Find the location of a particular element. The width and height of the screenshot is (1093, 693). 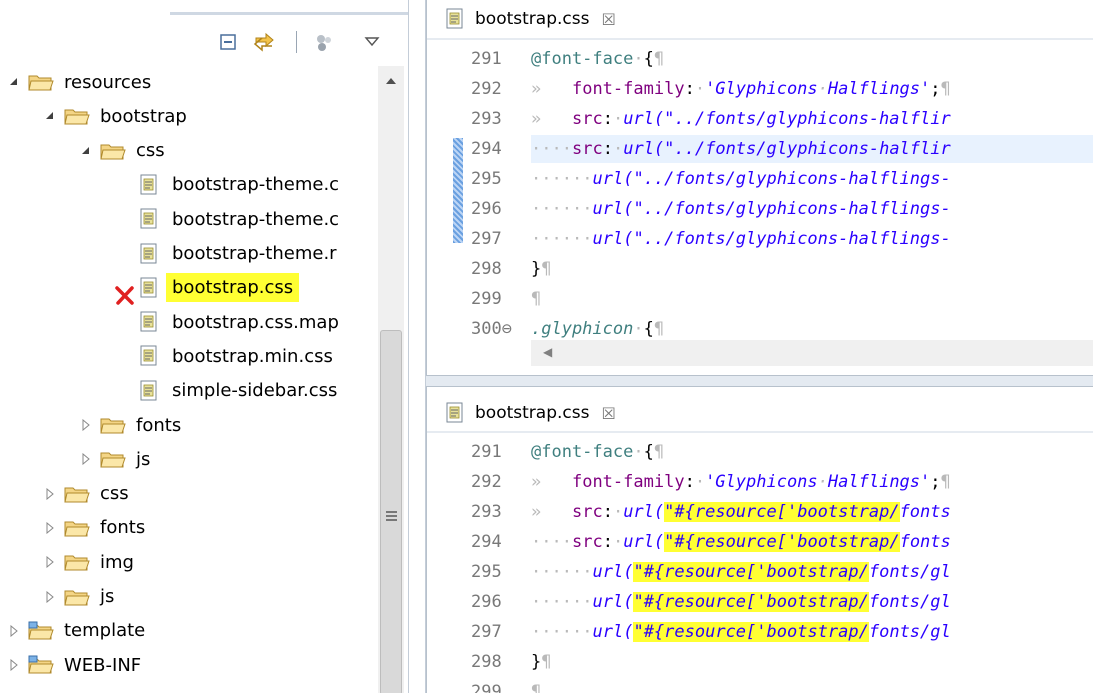

tree-item: img is located at coordinates (89, 562).